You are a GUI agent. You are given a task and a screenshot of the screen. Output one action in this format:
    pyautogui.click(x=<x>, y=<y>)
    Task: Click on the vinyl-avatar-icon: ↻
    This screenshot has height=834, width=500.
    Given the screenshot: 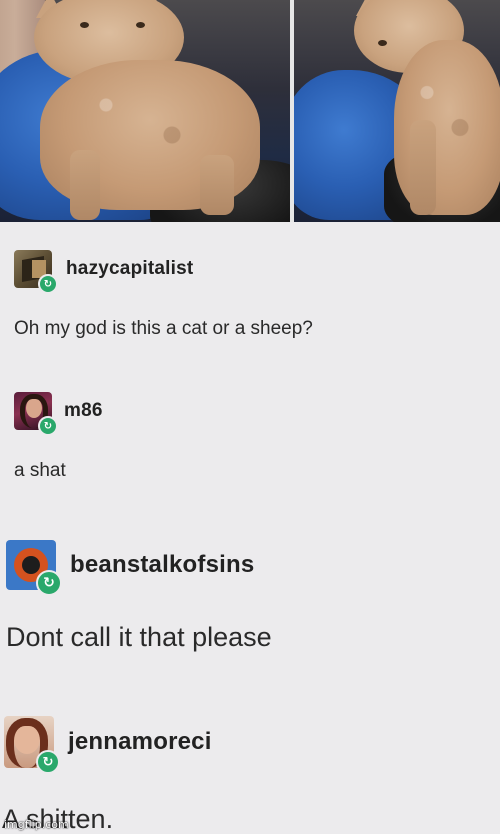 What is the action you would take?
    pyautogui.click(x=34, y=568)
    